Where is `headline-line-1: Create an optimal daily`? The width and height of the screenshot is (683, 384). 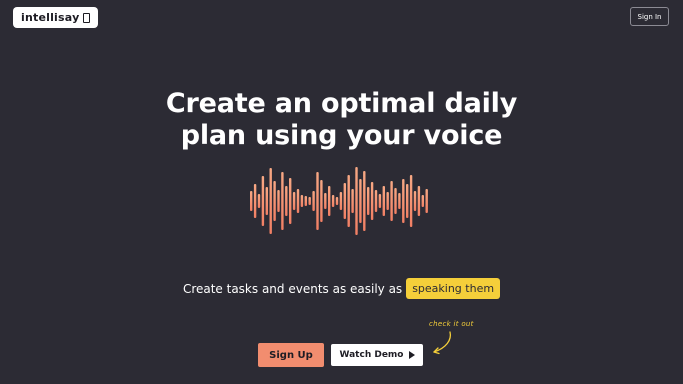
headline-line-1: Create an optimal daily is located at coordinates (341, 103).